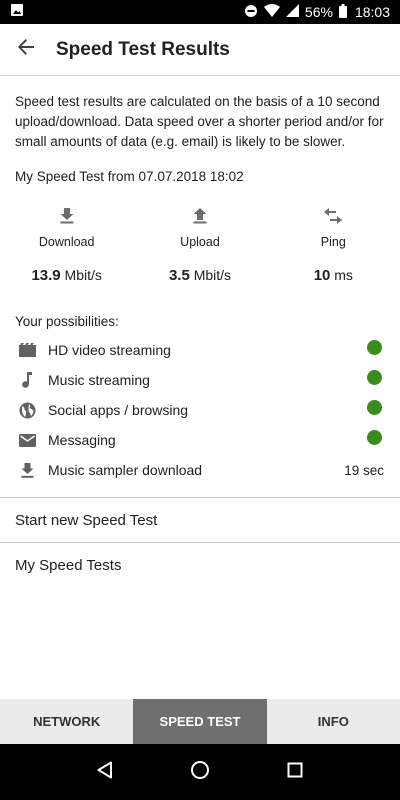  What do you see at coordinates (66, 721) in the screenshot?
I see `tab-network: NETWORK` at bounding box center [66, 721].